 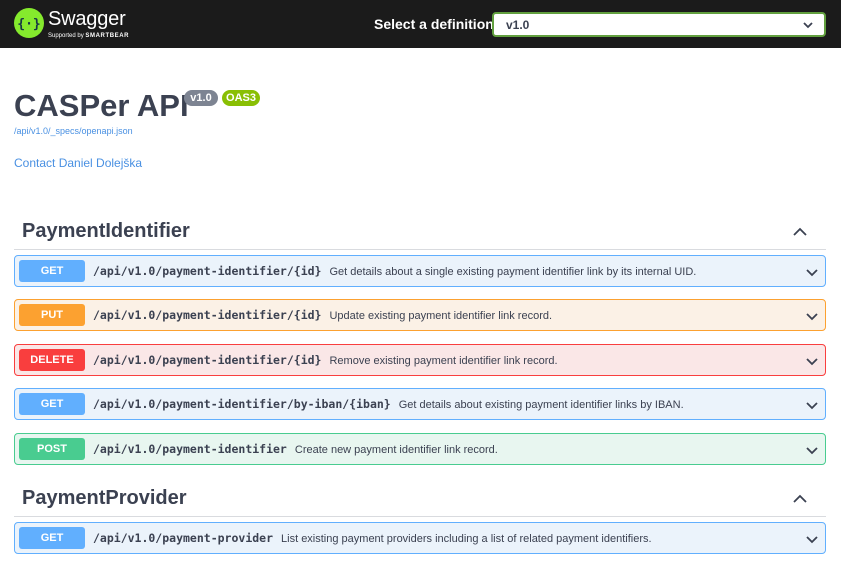 I want to click on section-title: PaymentIdentifier, so click(x=106, y=231).